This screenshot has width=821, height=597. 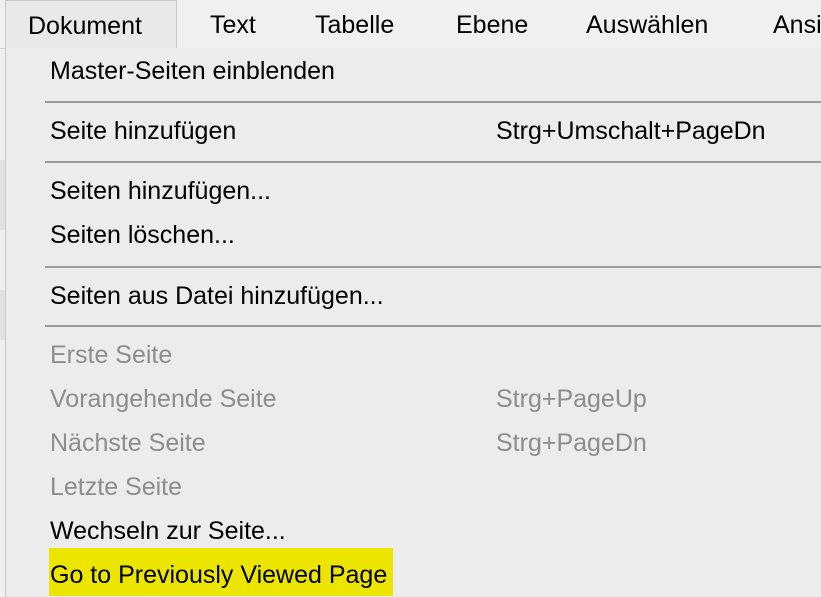 What do you see at coordinates (128, 443) in the screenshot?
I see `menu-item-naechste-seite: Nächste Seite` at bounding box center [128, 443].